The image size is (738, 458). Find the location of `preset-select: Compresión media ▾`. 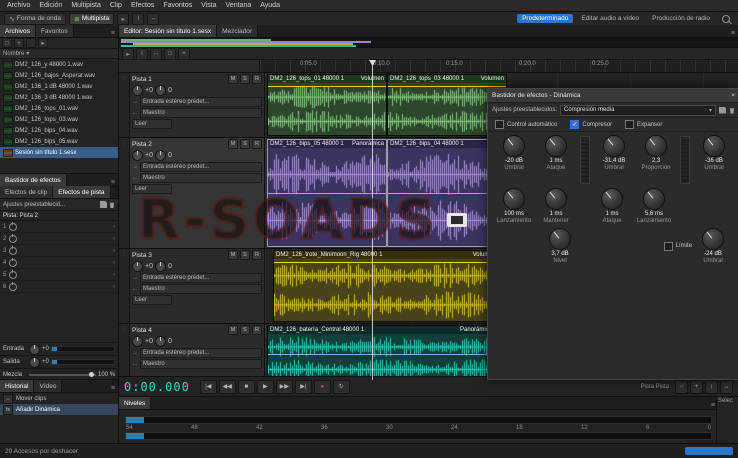

preset-select: Compresión media ▾ is located at coordinates (638, 110).